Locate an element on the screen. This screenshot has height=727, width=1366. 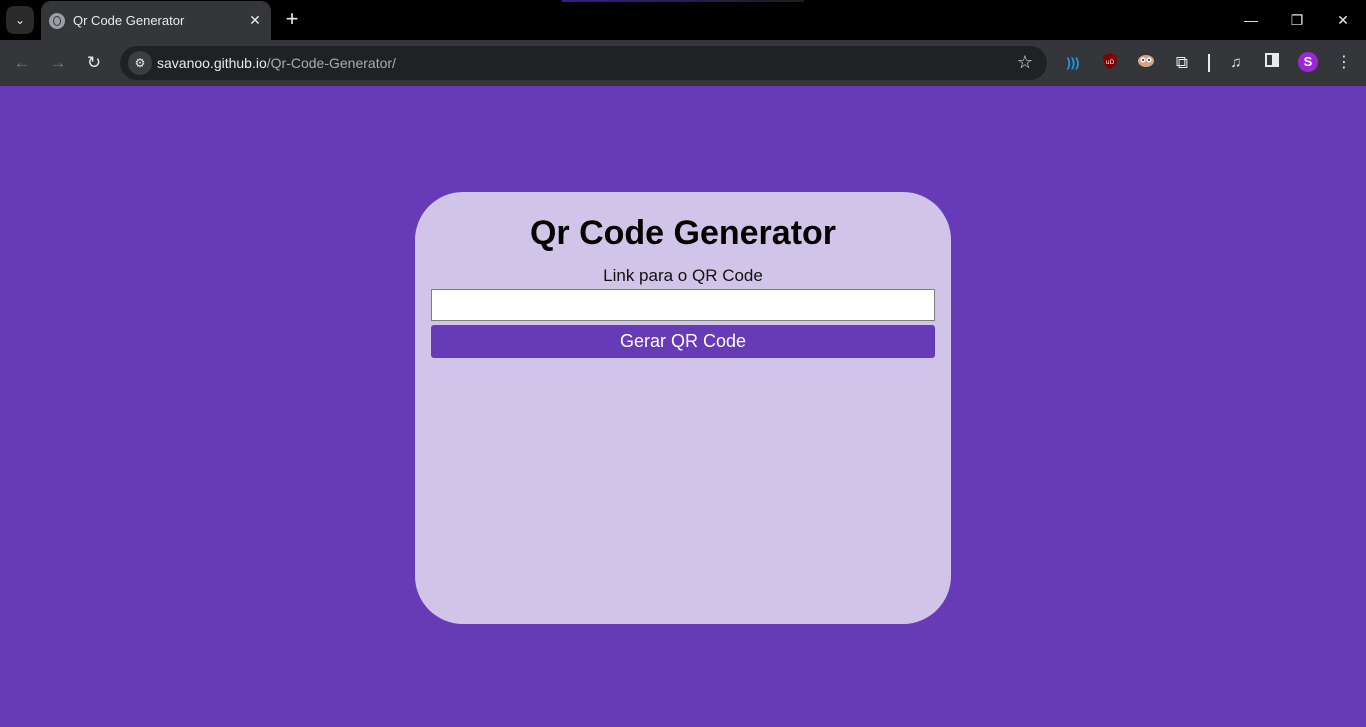
close-tab-icon: ✕ is located at coordinates (255, 20).